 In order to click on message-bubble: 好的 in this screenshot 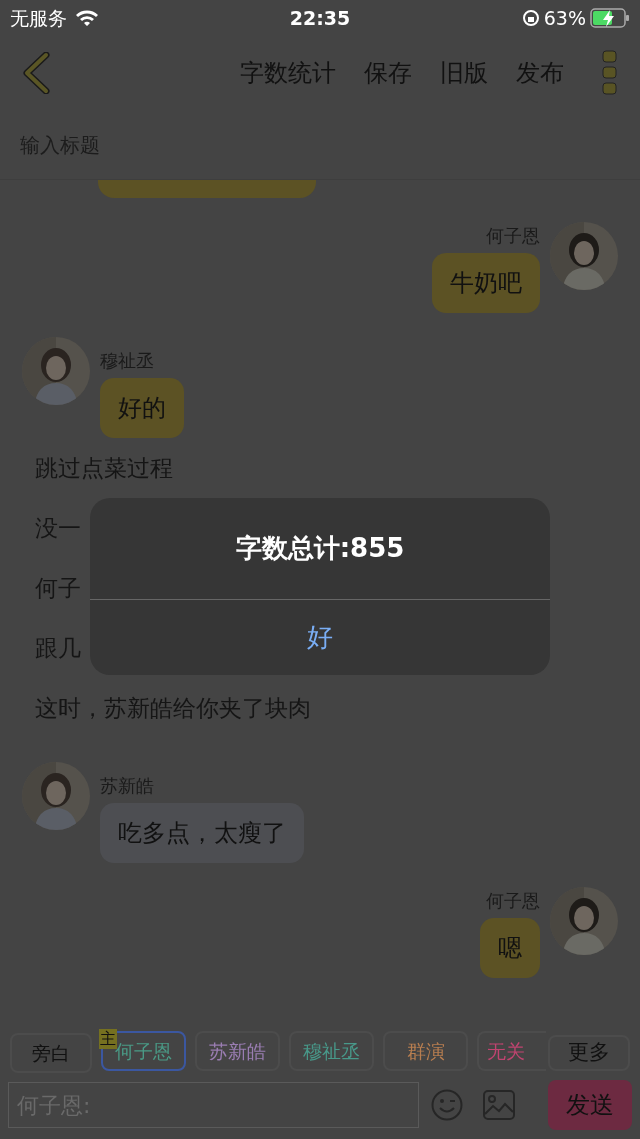, I will do `click(142, 408)`.